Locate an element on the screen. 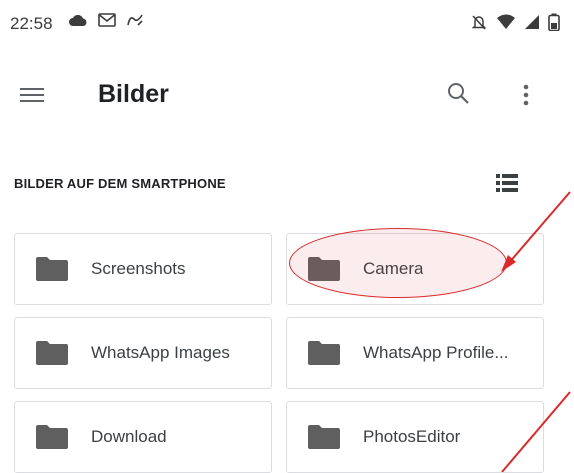 The height and width of the screenshot is (473, 574). folder-label: WhatsApp Images is located at coordinates (160, 352).